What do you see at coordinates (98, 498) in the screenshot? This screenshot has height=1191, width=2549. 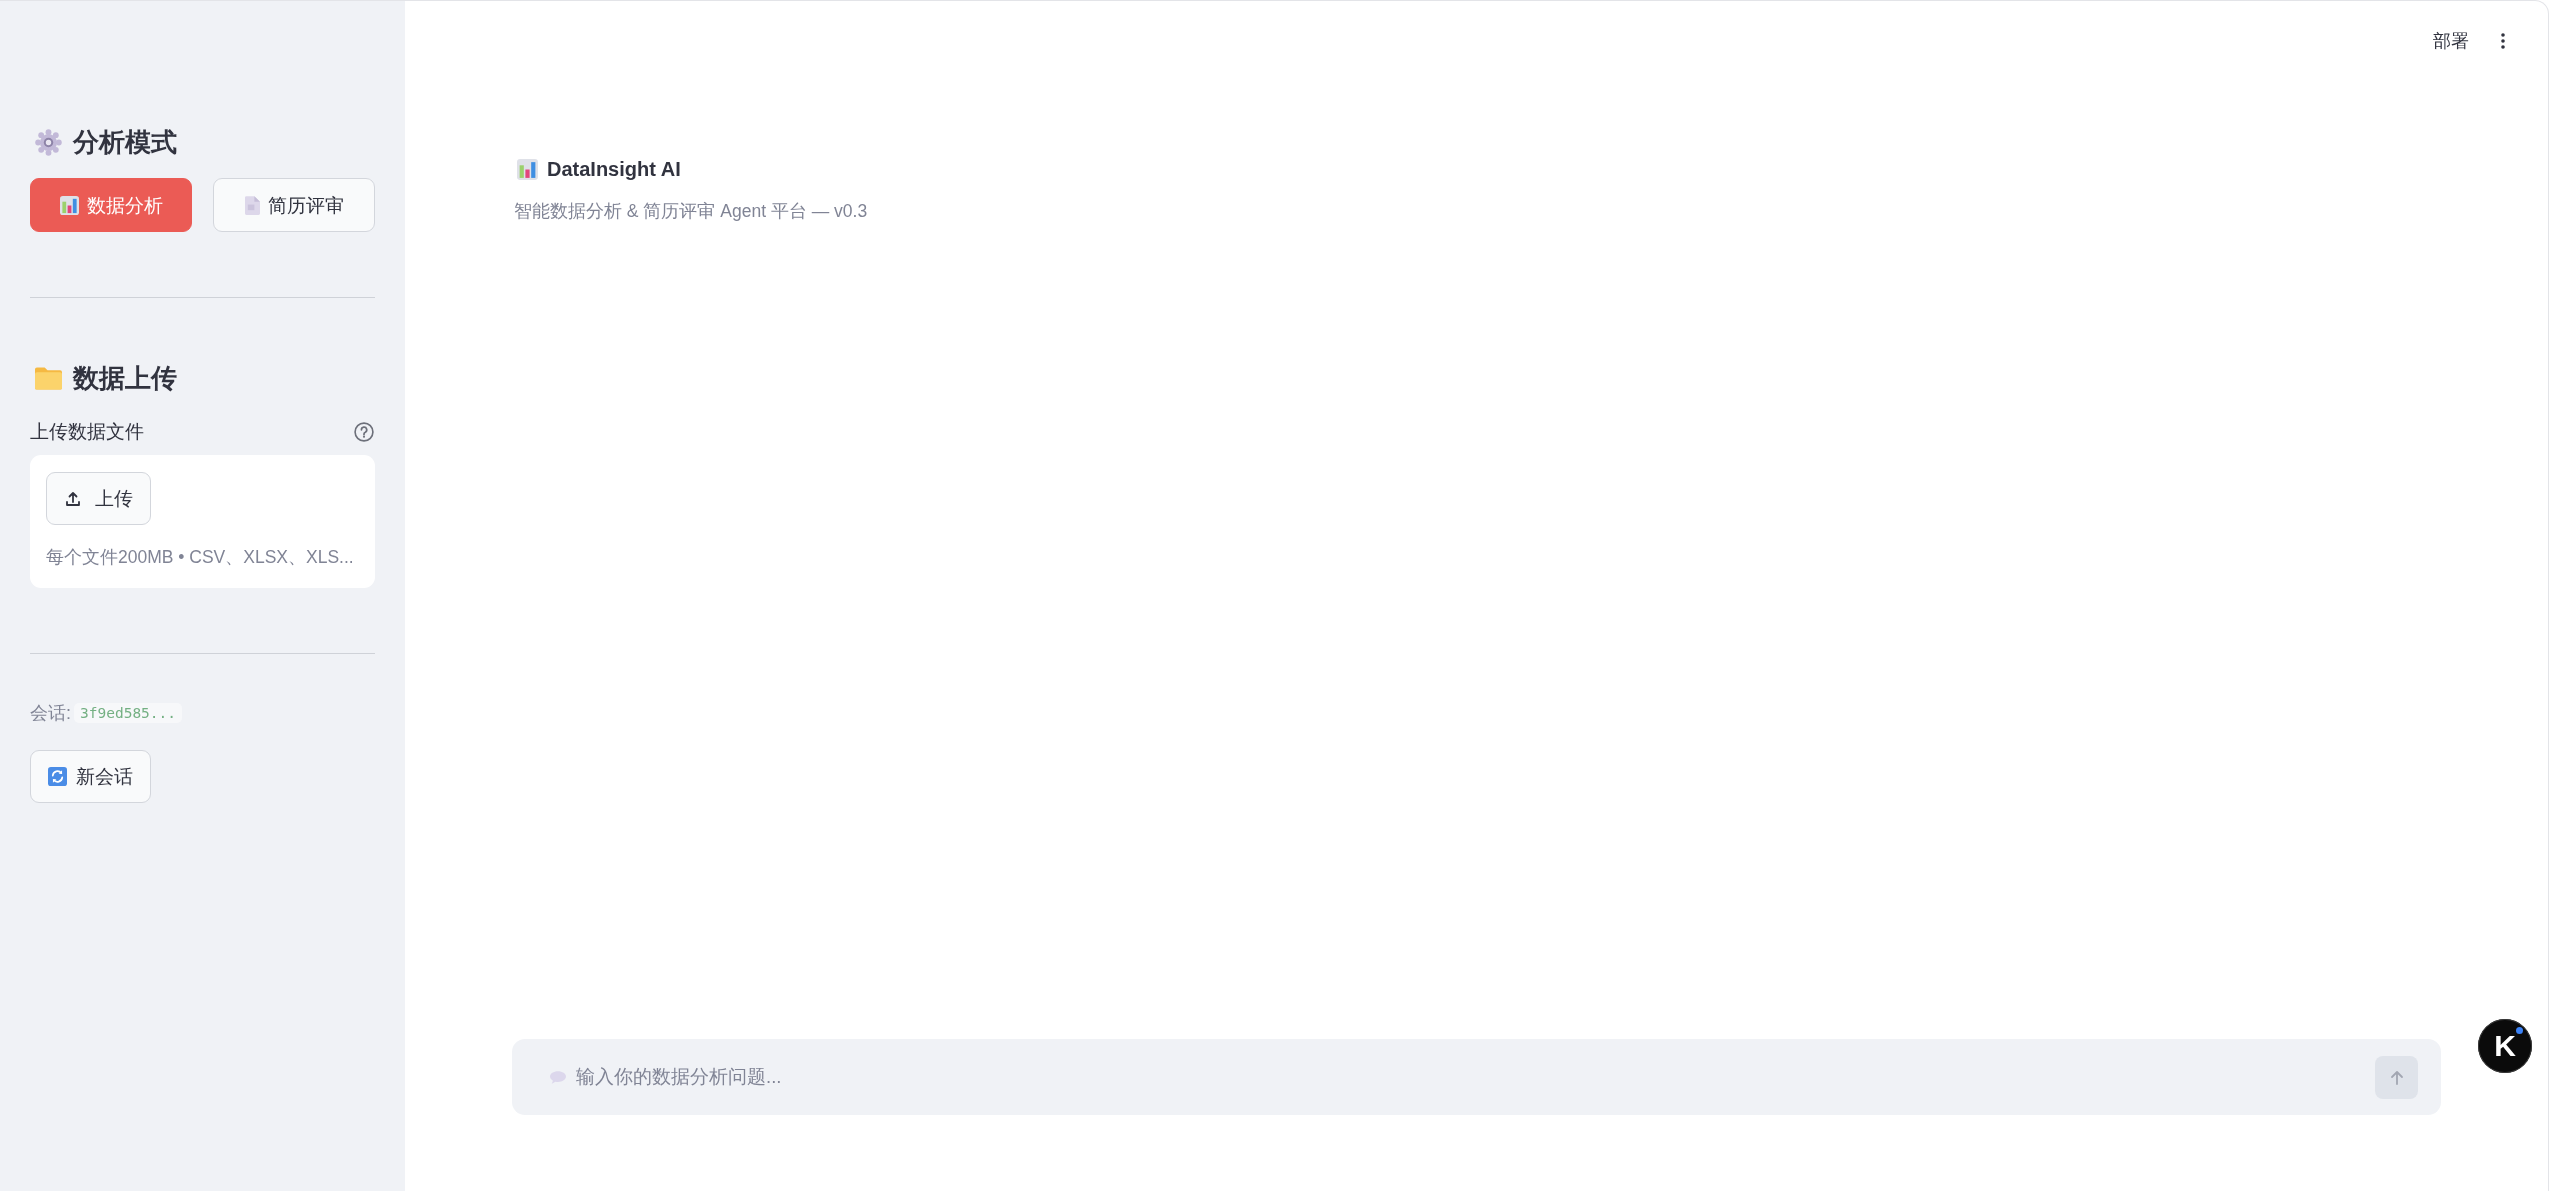 I see `upload-button: 上传` at bounding box center [98, 498].